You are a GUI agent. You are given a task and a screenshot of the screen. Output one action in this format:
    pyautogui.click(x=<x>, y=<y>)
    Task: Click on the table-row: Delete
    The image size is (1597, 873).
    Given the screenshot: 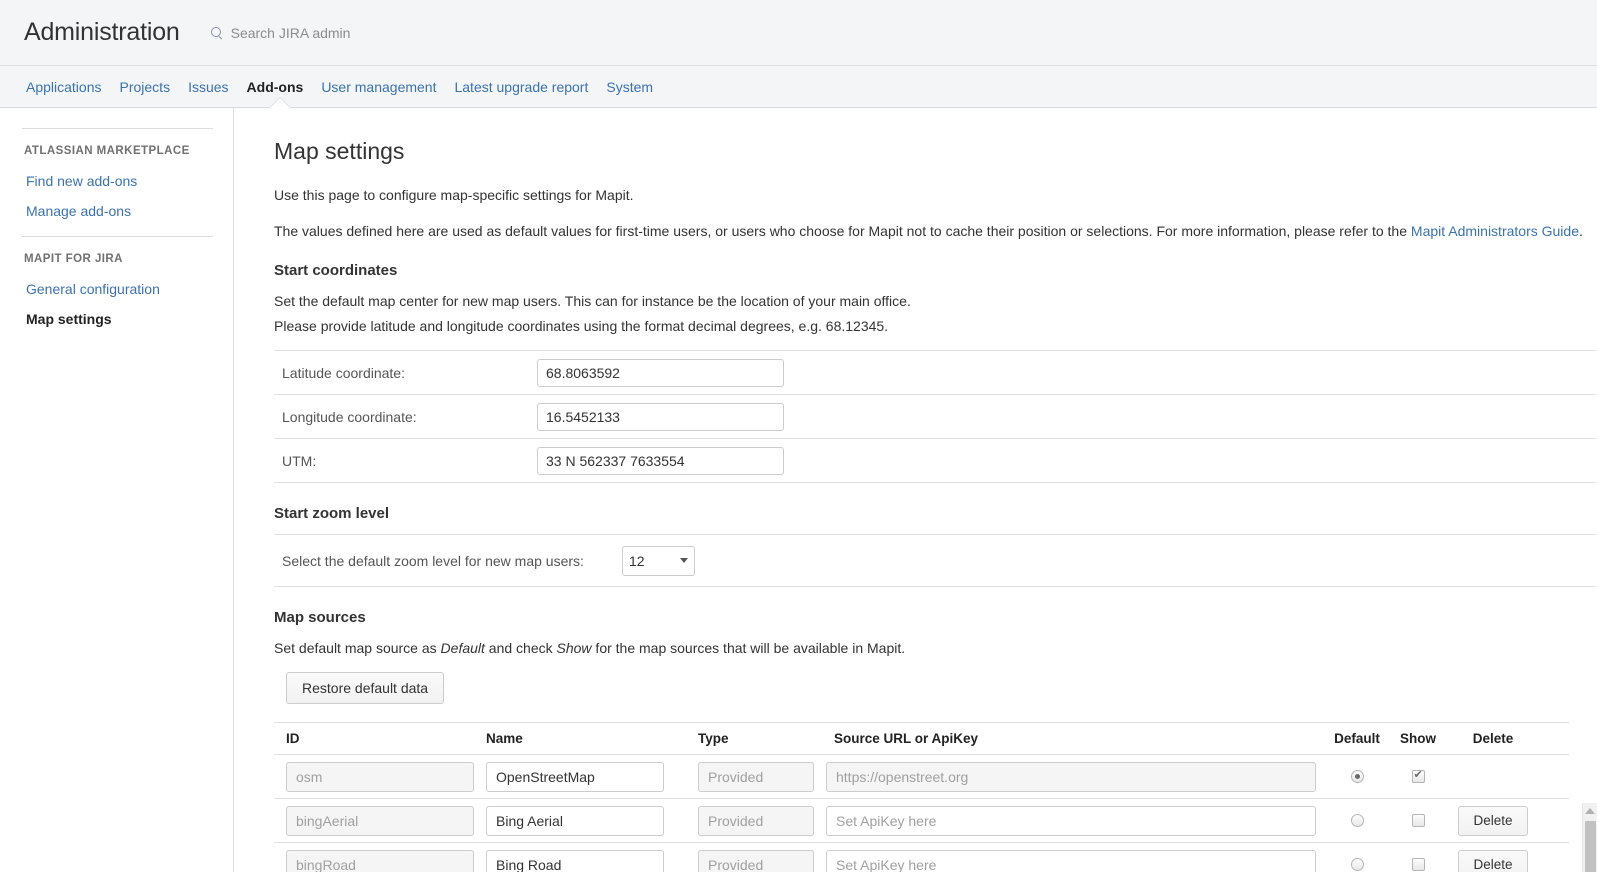 What is the action you would take?
    pyautogui.click(x=921, y=821)
    